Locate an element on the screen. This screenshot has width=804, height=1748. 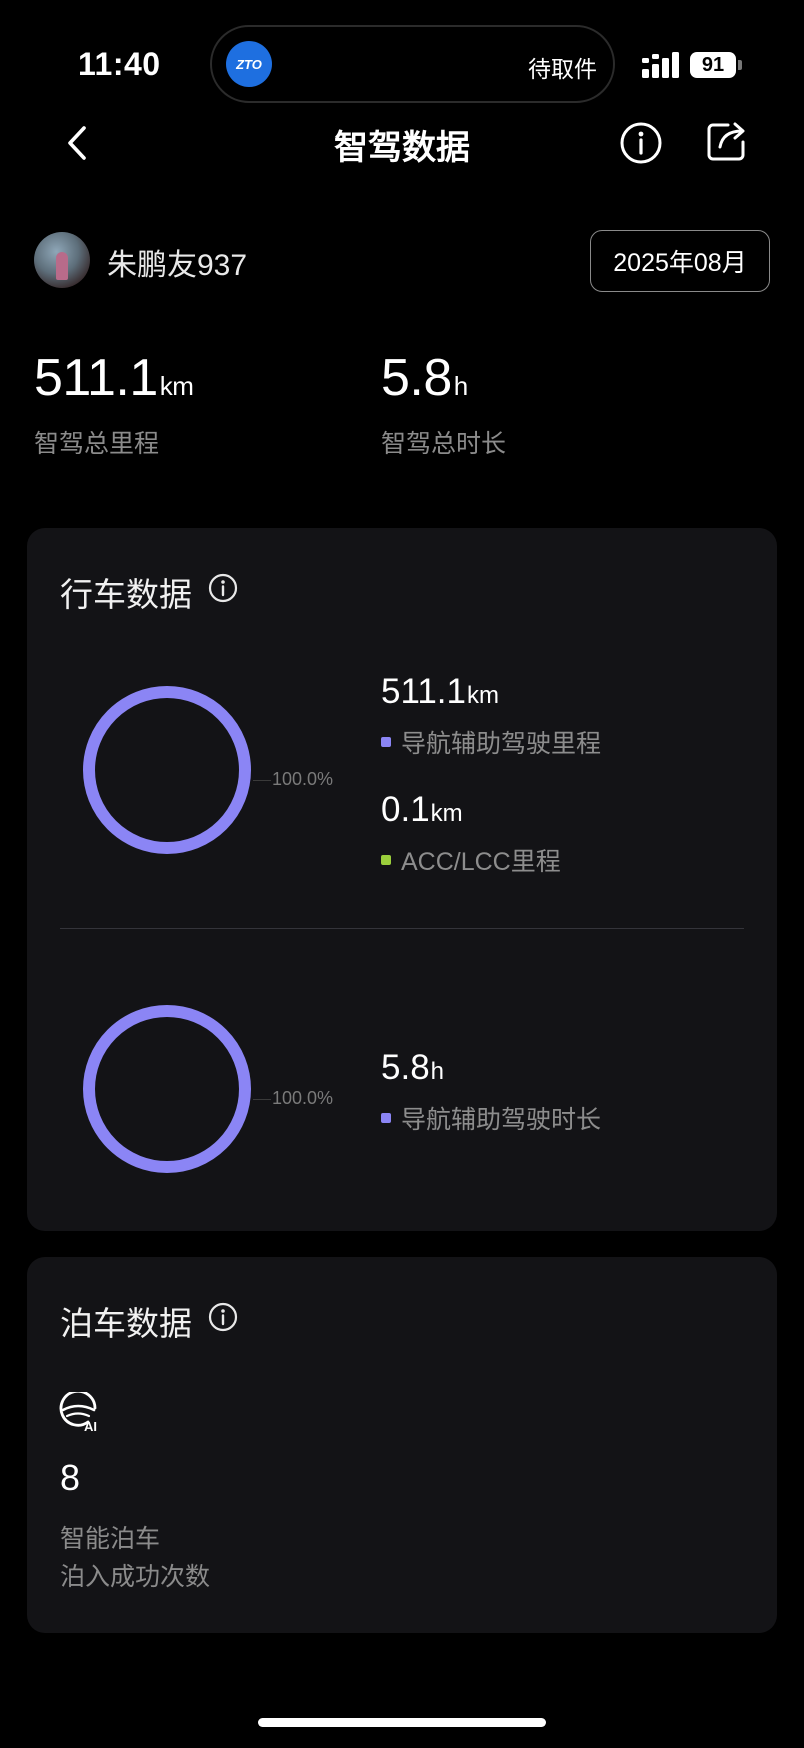
nav-duration-unit: h is located at coordinates (437, 1071).